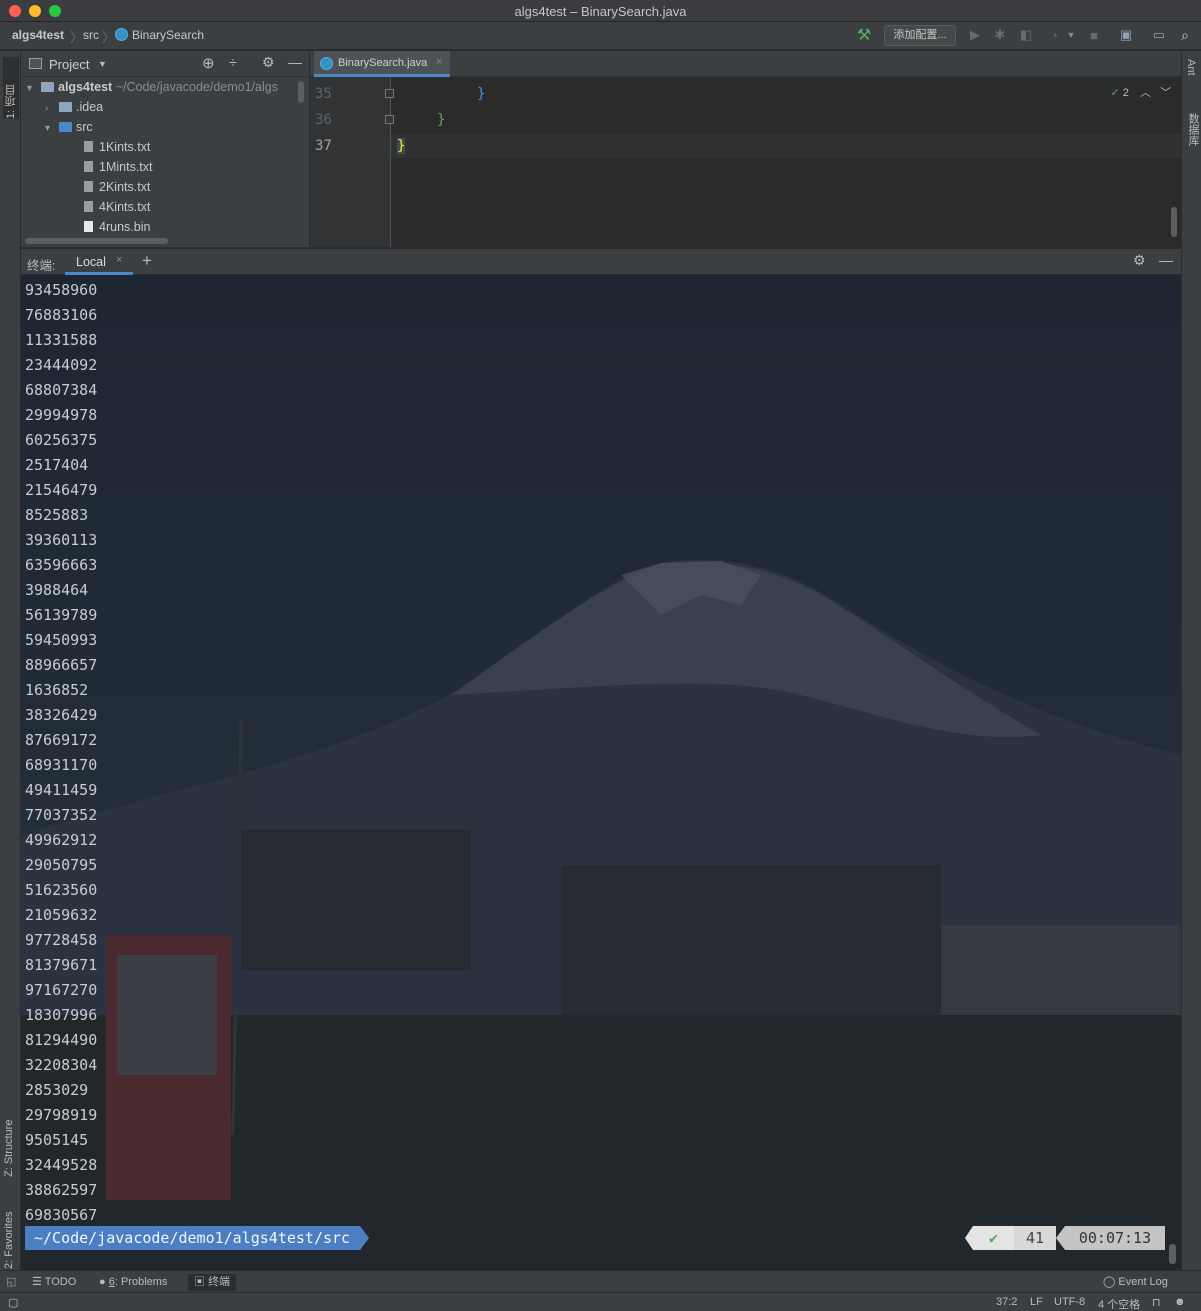  Describe the element at coordinates (117, 230) in the screenshot. I see `tree-item-file: 4runs.bin` at that location.